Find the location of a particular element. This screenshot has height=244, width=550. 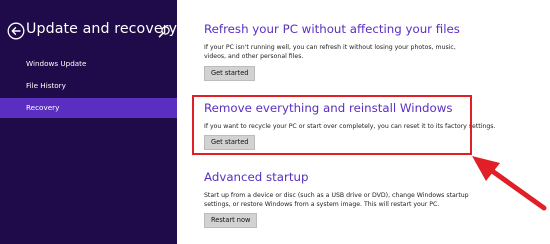

annotation-arrow-icon is located at coordinates (509, 183).